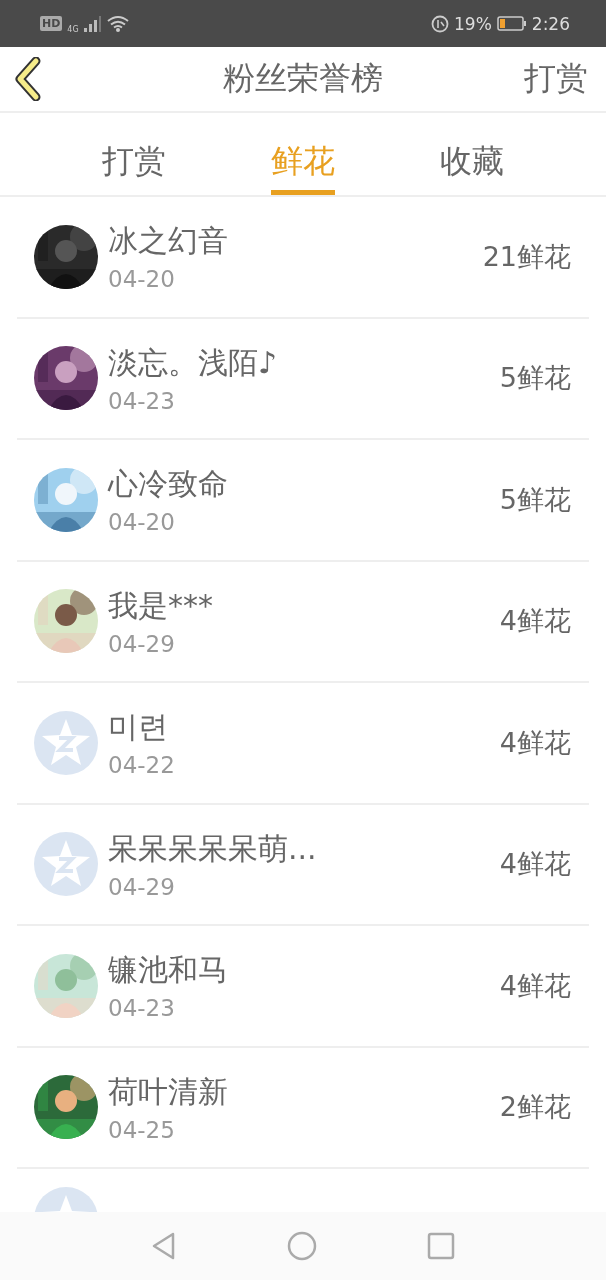 The image size is (606, 1280). What do you see at coordinates (440, 23) in the screenshot?
I see `data-saver-icon` at bounding box center [440, 23].